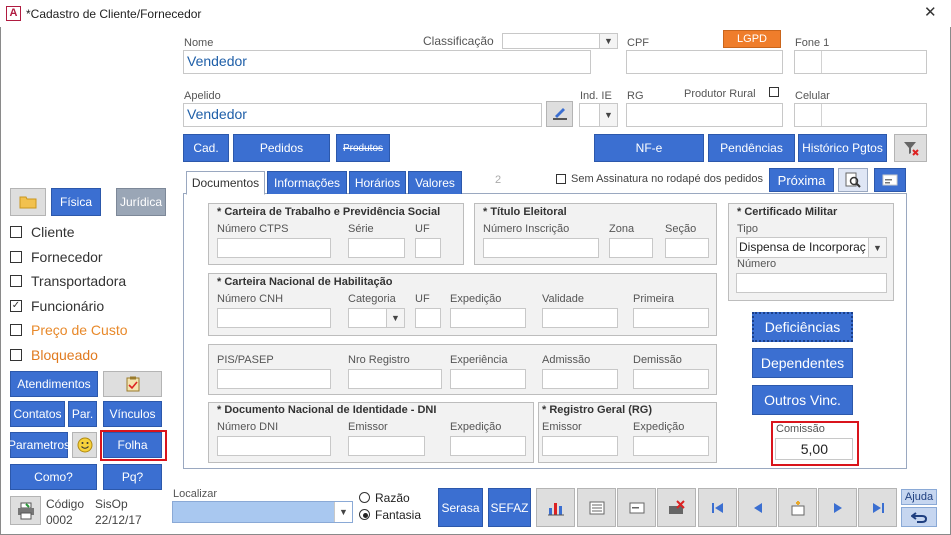 The image size is (951, 535). What do you see at coordinates (757, 507) in the screenshot?
I see `previous-record-button` at bounding box center [757, 507].